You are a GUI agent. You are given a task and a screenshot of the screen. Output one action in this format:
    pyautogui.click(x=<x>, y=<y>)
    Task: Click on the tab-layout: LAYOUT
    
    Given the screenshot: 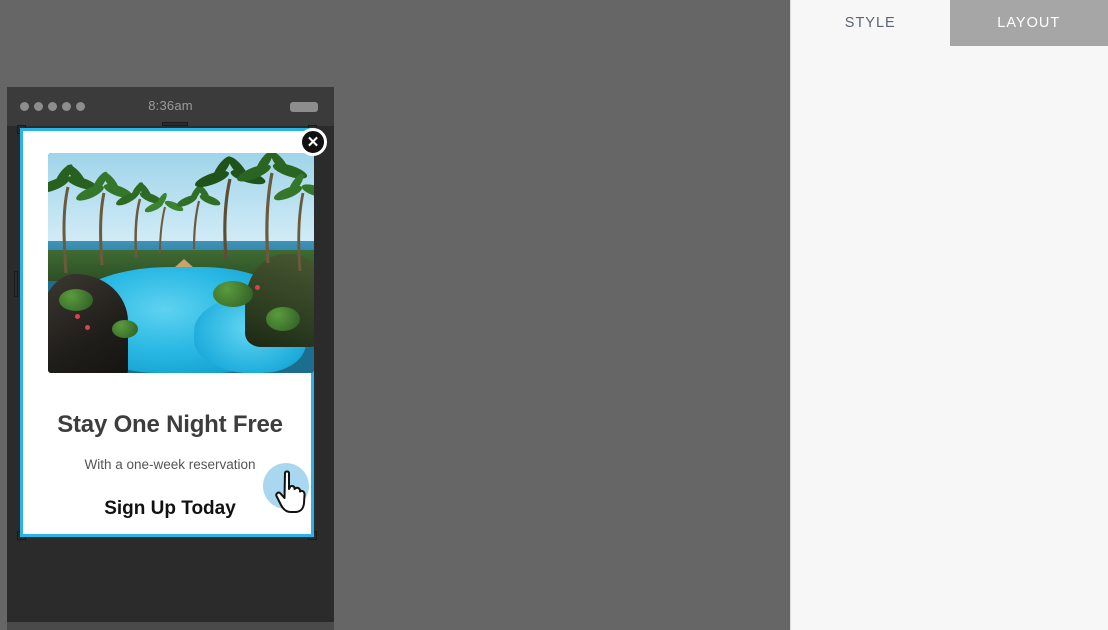 What is the action you would take?
    pyautogui.click(x=1028, y=23)
    